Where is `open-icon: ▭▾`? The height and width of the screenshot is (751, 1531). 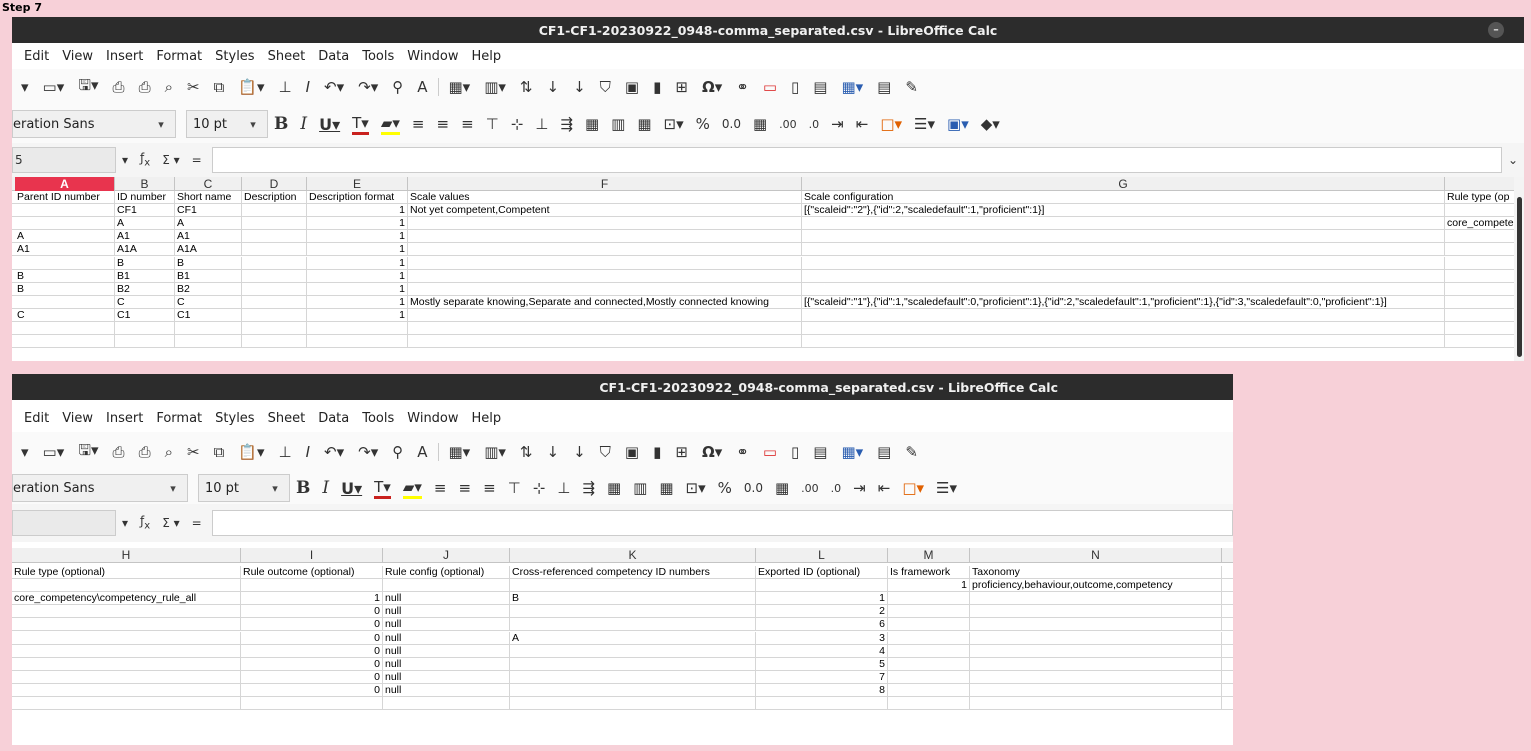
open-icon: ▭▾ is located at coordinates (54, 87).